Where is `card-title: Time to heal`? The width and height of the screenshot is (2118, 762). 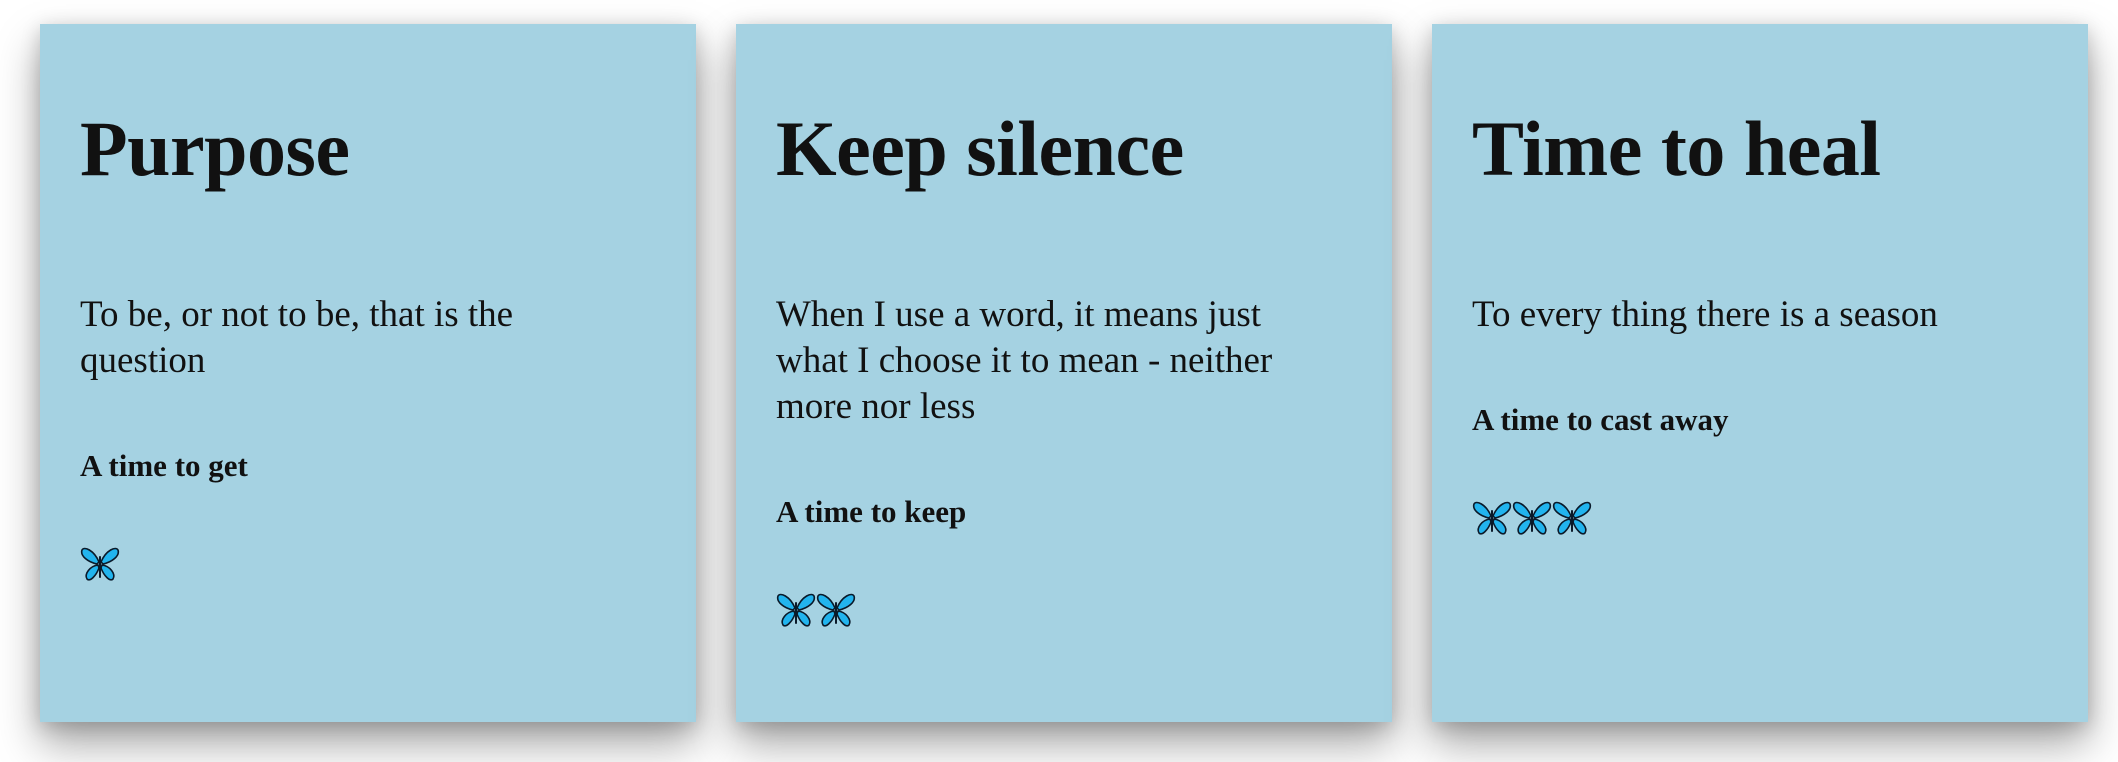 card-title: Time to heal is located at coordinates (1676, 148).